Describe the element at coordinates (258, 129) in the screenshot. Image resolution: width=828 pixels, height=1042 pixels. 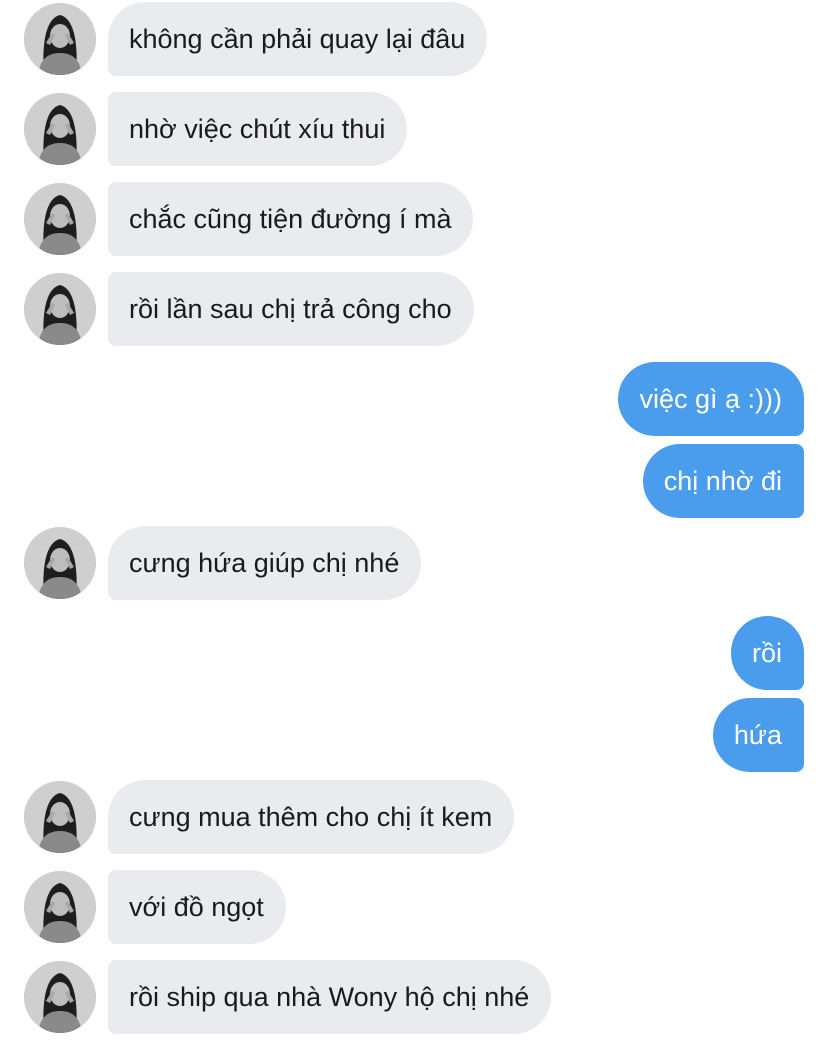
I see `incoming-message-bubble: nhờ việc chút xíu thui` at that location.